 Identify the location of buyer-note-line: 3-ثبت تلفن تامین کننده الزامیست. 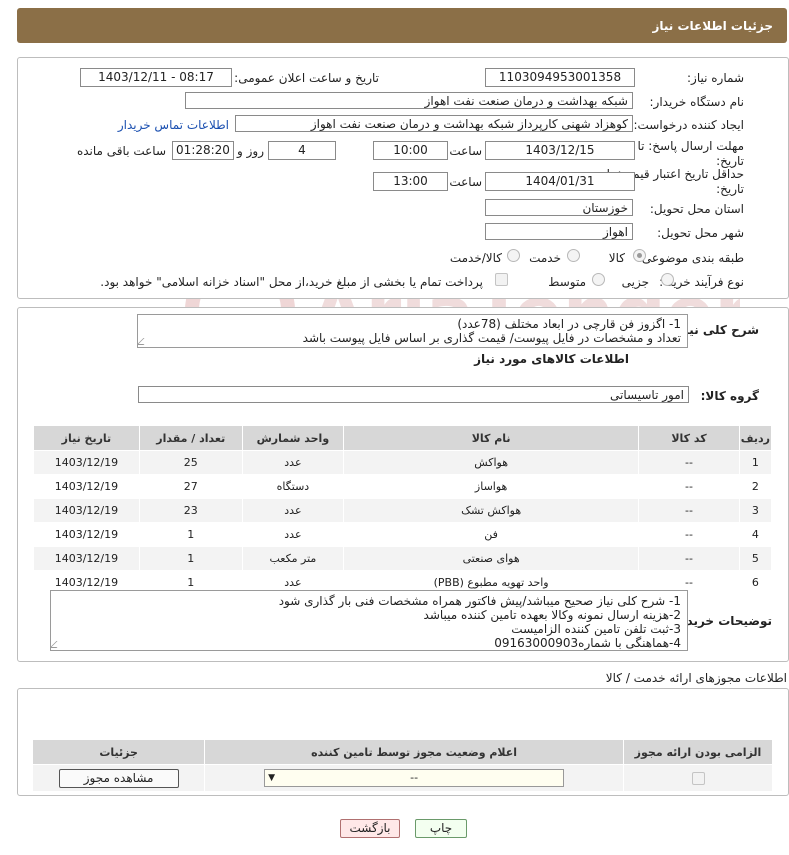
(596, 629).